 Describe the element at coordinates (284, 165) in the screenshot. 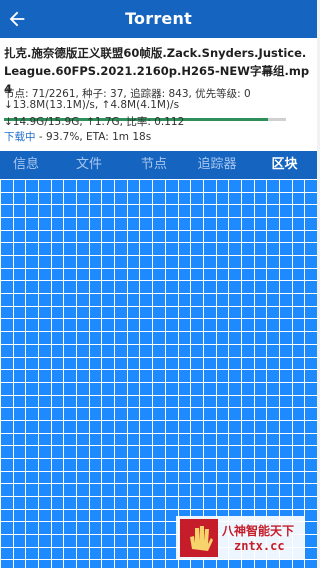

I see `tab-4: 区块` at that location.